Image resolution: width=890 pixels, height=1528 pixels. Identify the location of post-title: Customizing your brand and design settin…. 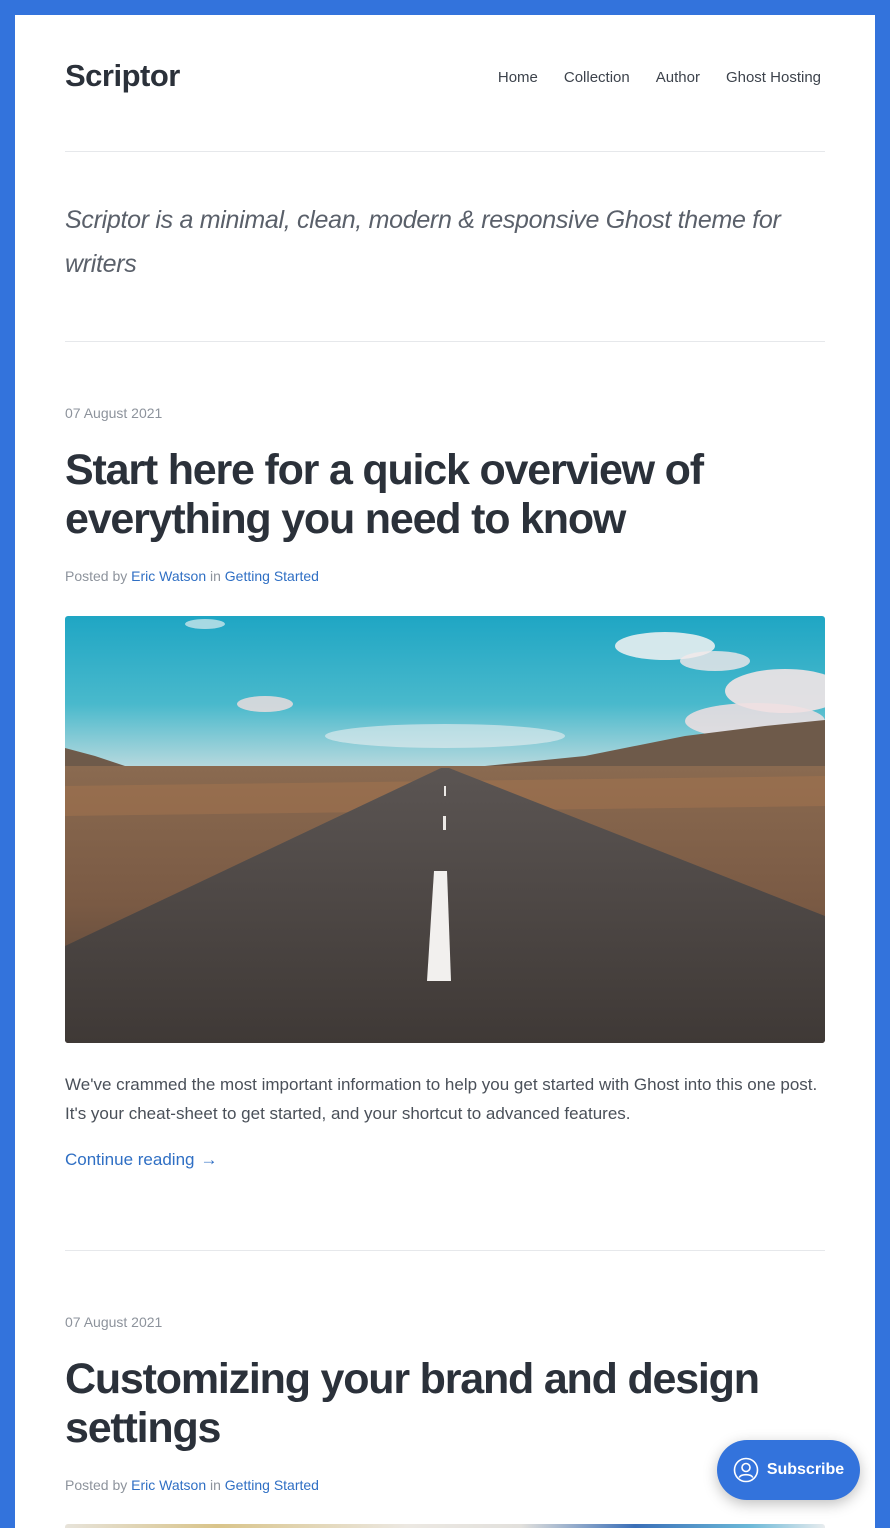
(445, 1404).